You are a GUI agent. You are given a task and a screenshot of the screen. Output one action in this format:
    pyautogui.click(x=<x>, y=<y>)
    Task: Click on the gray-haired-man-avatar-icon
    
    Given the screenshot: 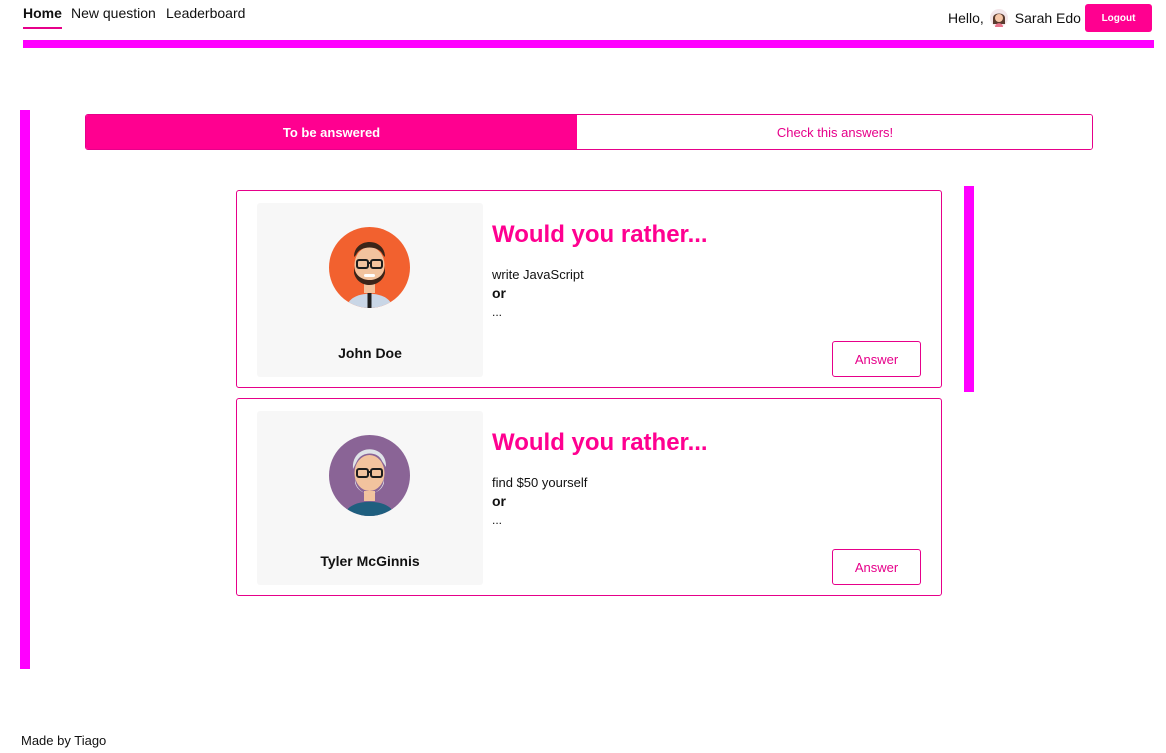 What is the action you would take?
    pyautogui.click(x=369, y=475)
    